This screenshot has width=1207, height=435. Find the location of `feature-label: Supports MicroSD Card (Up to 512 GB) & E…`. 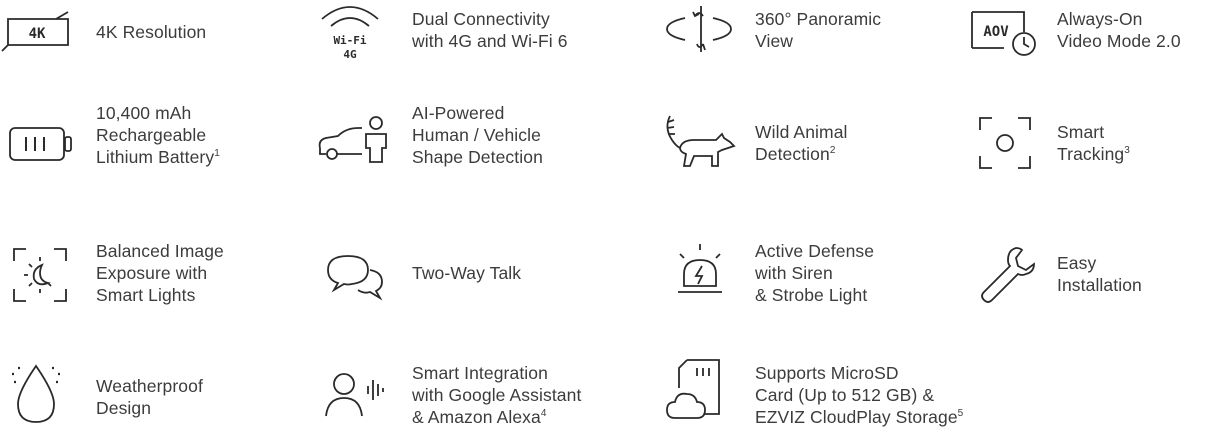

feature-label: Supports MicroSD Card (Up to 512 GB) & E… is located at coordinates (859, 395).